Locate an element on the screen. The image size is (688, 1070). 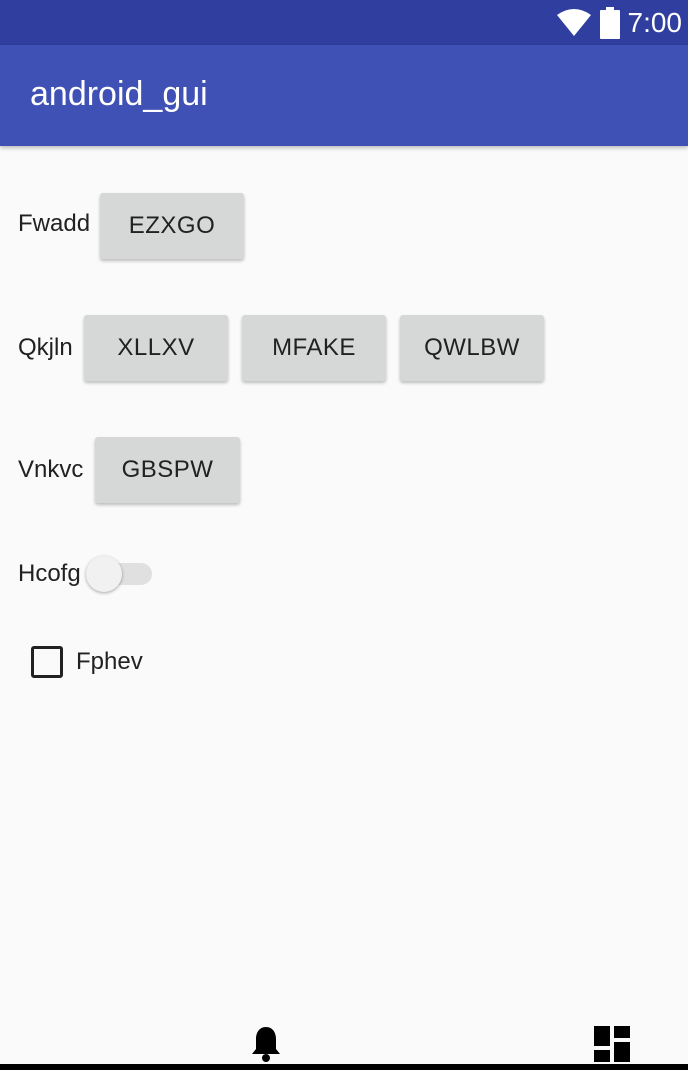
bottom-nav-bar is located at coordinates (344, 1067).